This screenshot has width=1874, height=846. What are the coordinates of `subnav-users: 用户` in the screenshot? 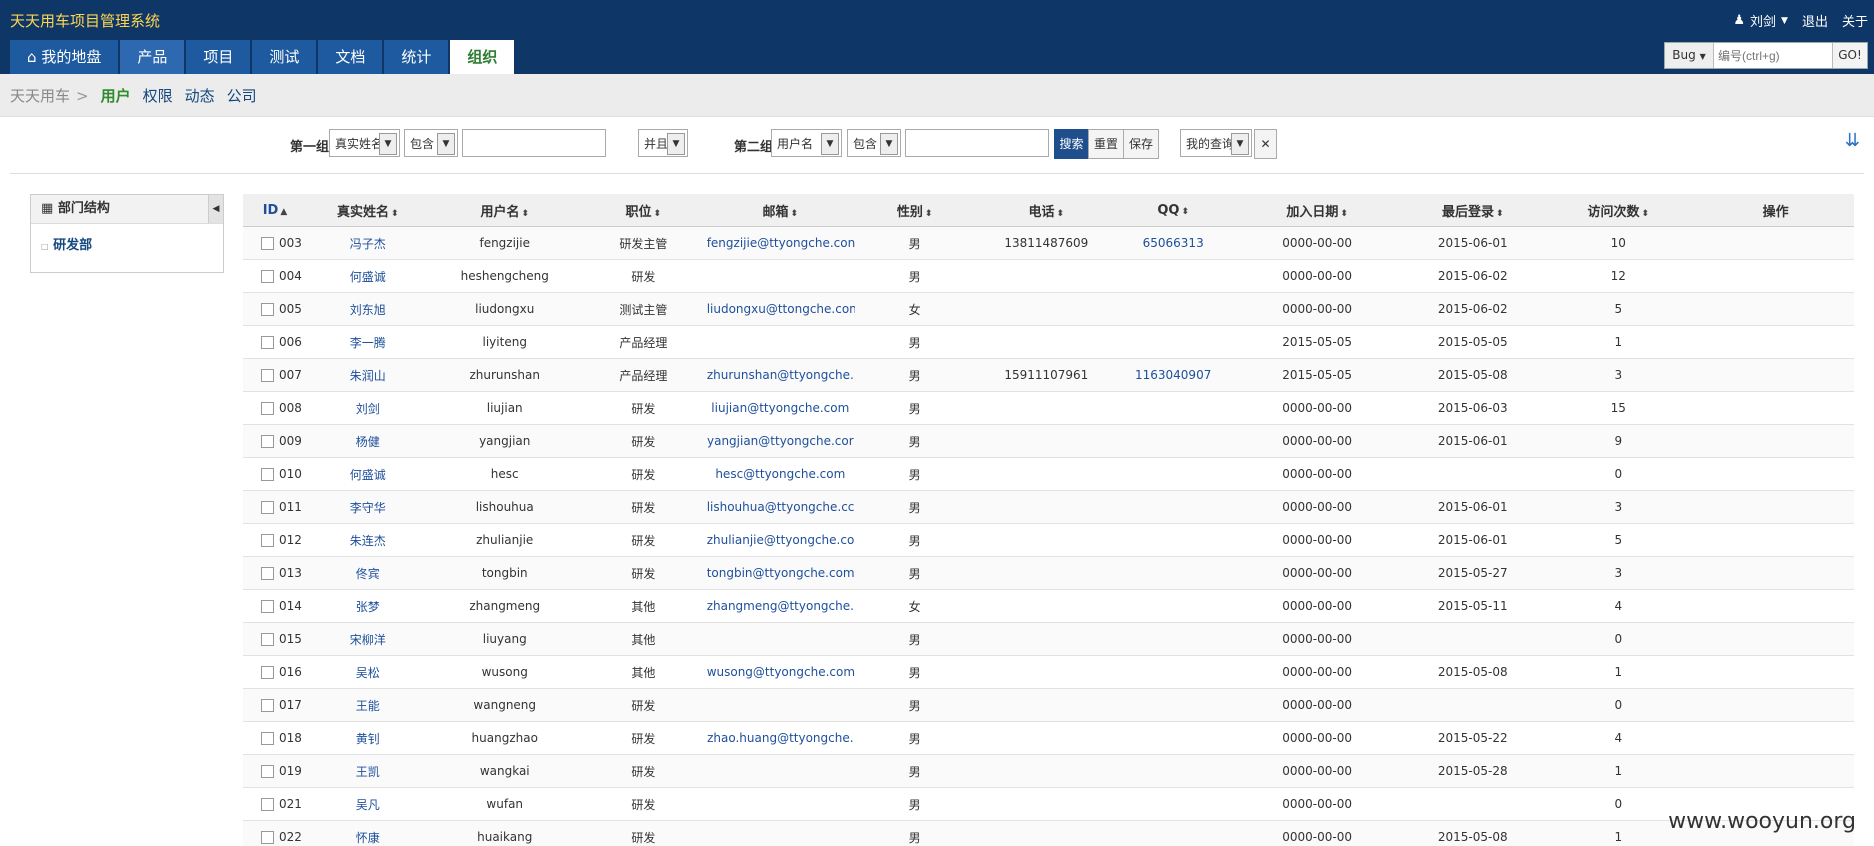 It's located at (116, 95).